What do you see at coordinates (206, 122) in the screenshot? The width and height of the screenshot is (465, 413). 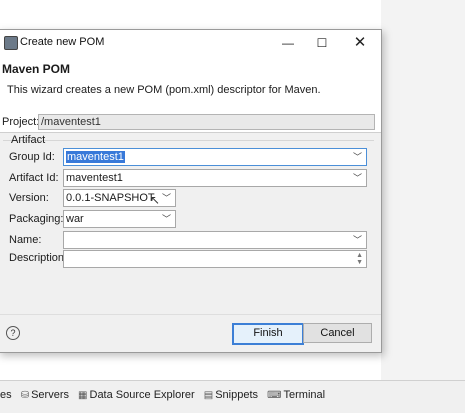 I see `project-field: /maventest1` at bounding box center [206, 122].